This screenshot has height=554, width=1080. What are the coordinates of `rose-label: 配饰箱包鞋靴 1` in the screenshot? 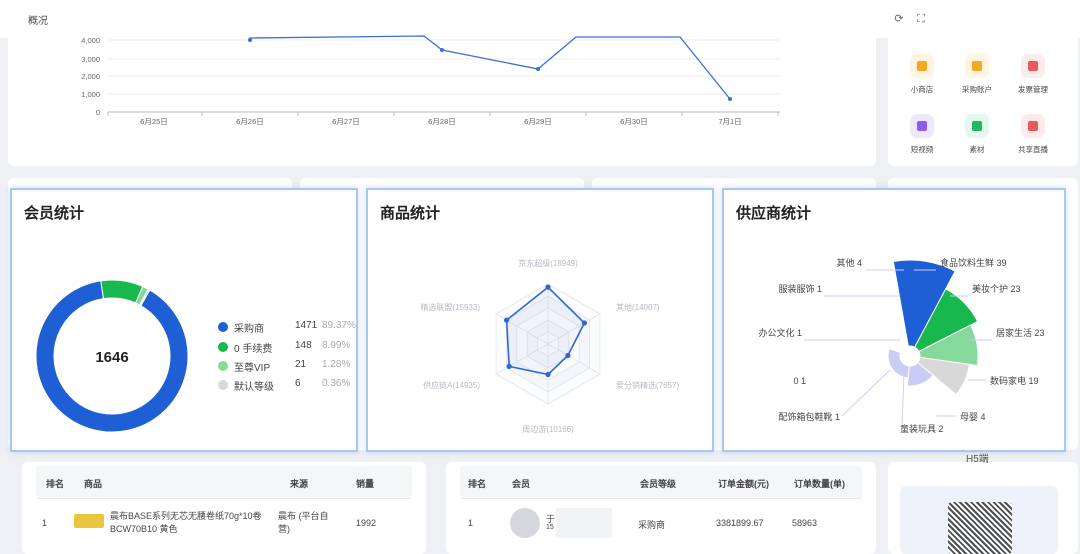 It's located at (809, 416).